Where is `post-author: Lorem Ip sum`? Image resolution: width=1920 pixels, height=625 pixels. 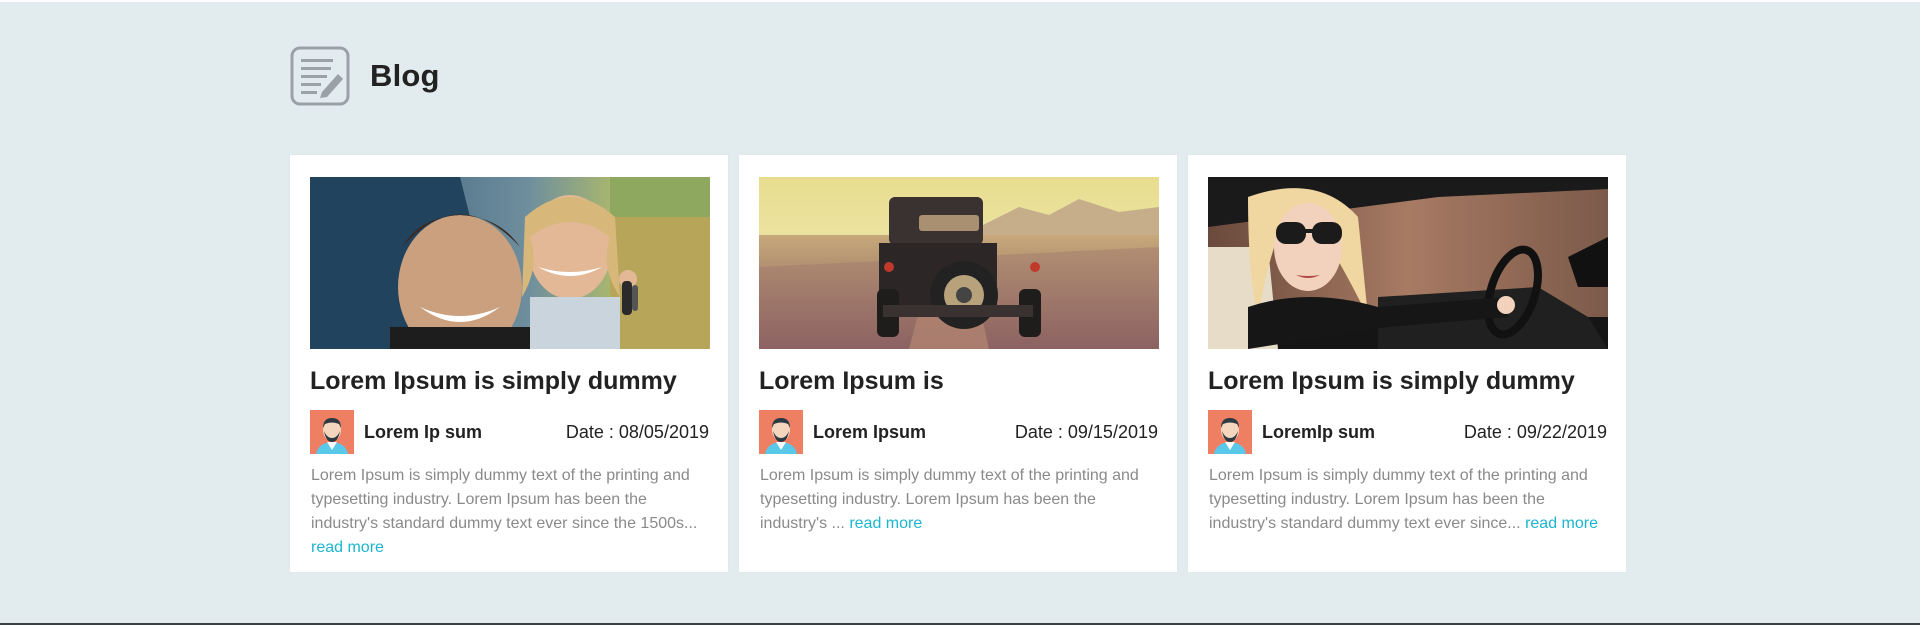 post-author: Lorem Ip sum is located at coordinates (396, 432).